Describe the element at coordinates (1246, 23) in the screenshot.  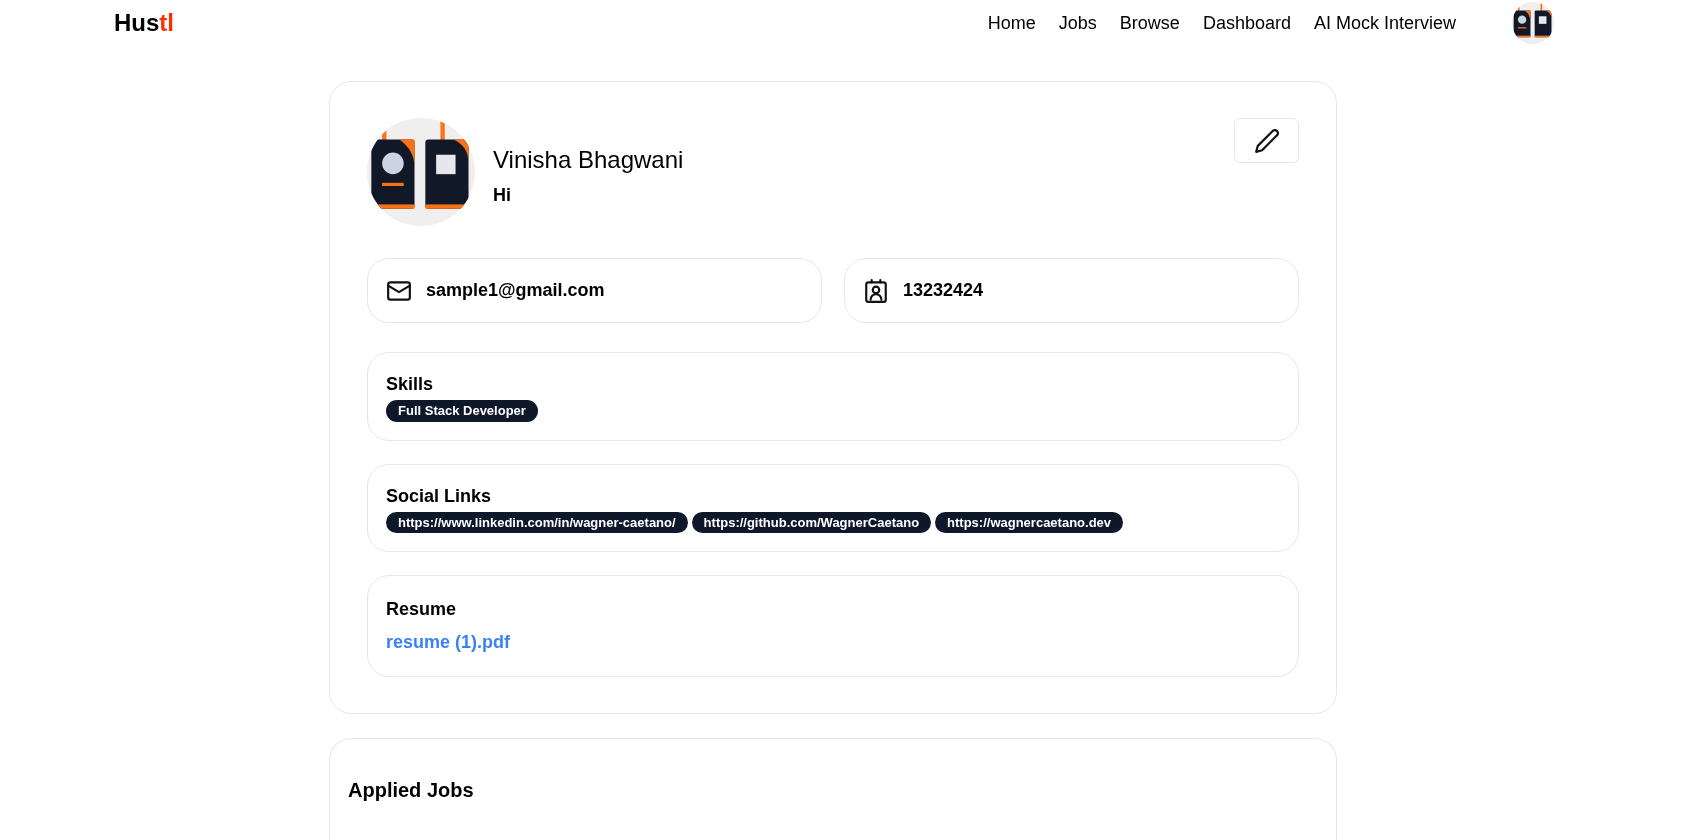
I see `nav-link: Dashboard` at that location.